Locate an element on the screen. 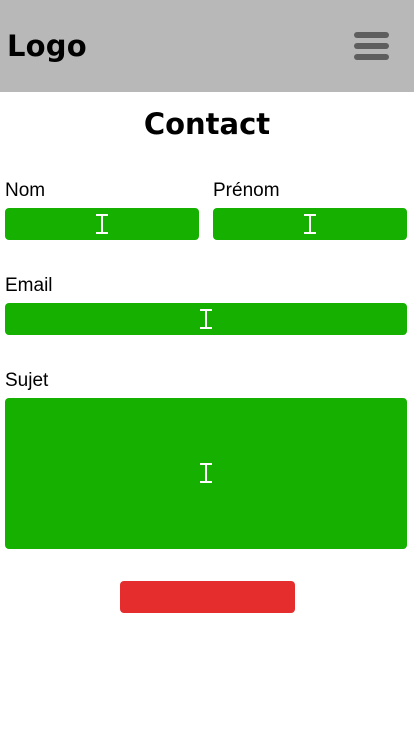  email-input is located at coordinates (206, 319).